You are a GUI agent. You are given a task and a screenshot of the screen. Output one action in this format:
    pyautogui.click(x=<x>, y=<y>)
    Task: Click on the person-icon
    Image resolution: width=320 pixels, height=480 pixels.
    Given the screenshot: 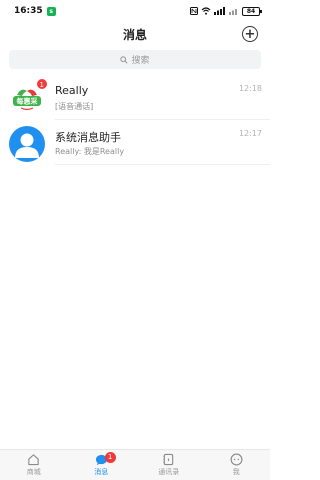 What is the action you would take?
    pyautogui.click(x=27, y=145)
    